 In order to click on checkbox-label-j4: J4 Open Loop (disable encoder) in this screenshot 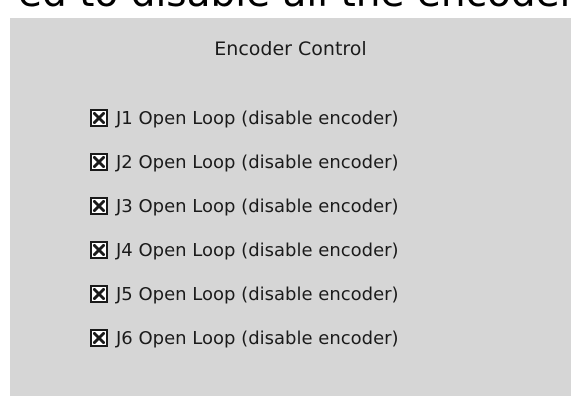, I will do `click(257, 250)`.